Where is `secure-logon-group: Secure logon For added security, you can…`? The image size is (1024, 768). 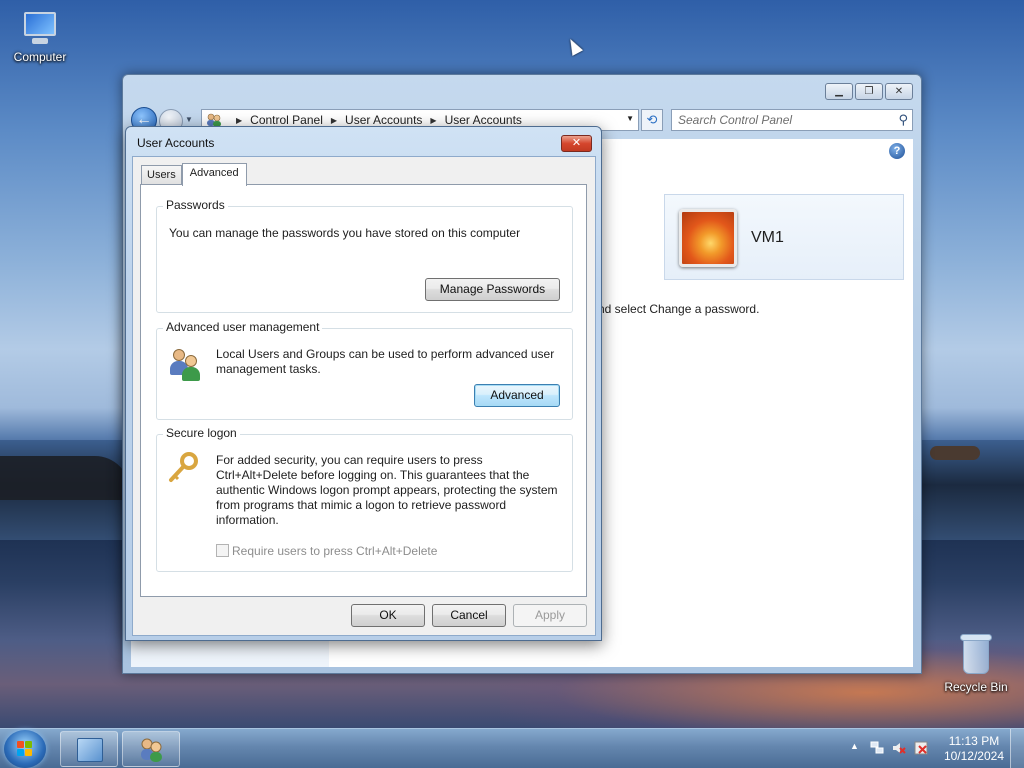
secure-logon-group: Secure logon For added security, you can… is located at coordinates (364, 499).